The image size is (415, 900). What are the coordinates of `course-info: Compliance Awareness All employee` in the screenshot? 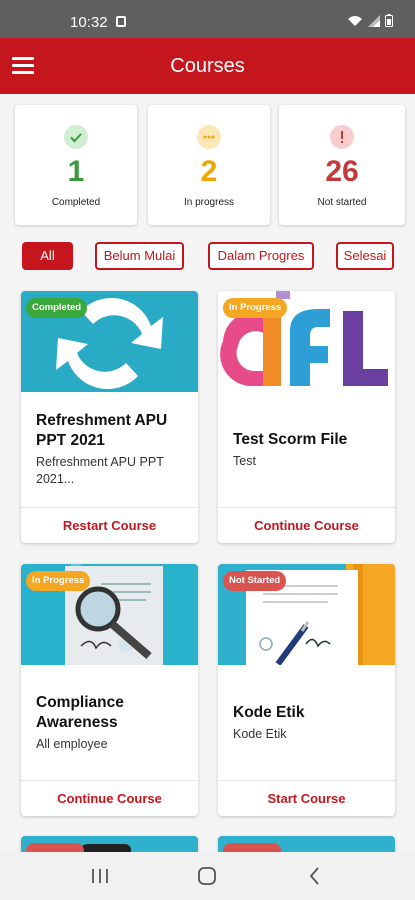 It's located at (113, 722).